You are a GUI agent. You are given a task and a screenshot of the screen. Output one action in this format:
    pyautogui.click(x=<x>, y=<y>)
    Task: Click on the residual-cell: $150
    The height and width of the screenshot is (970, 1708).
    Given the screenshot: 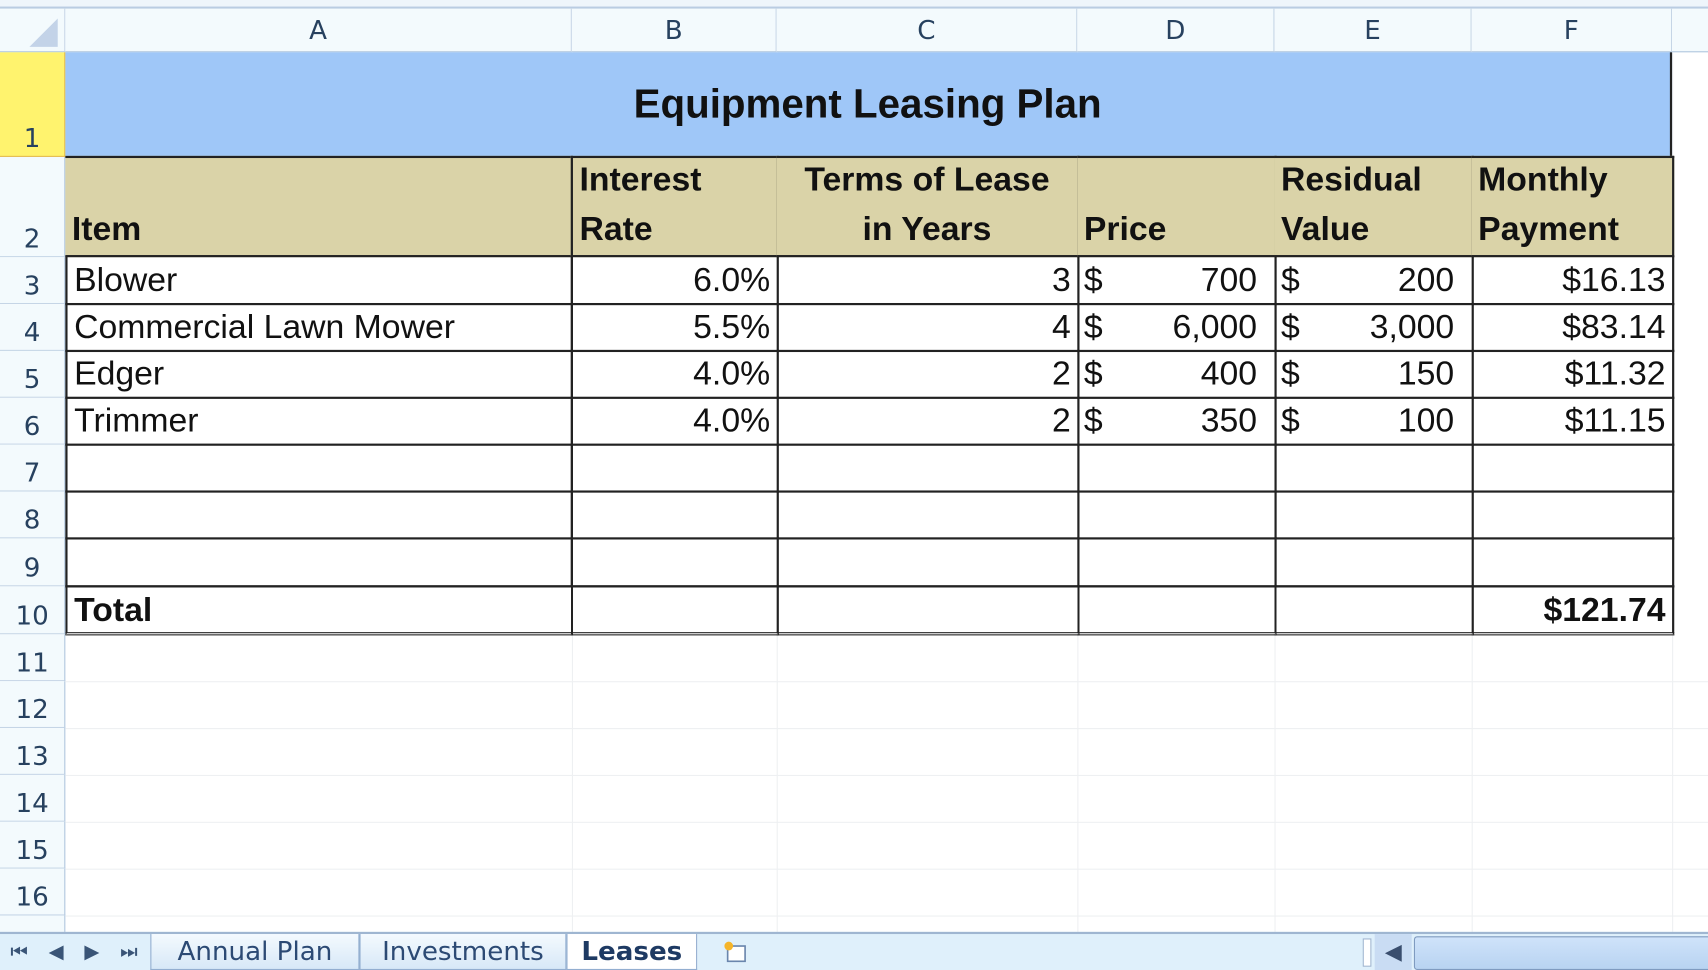 What is the action you would take?
    pyautogui.click(x=1374, y=374)
    